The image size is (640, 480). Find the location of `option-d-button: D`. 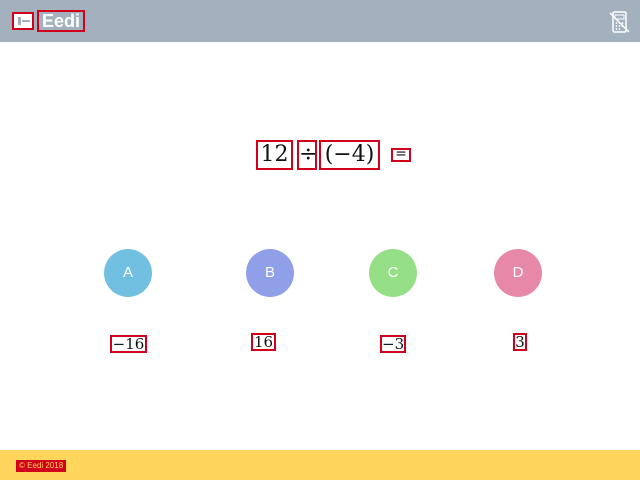

option-d-button: D is located at coordinates (518, 273).